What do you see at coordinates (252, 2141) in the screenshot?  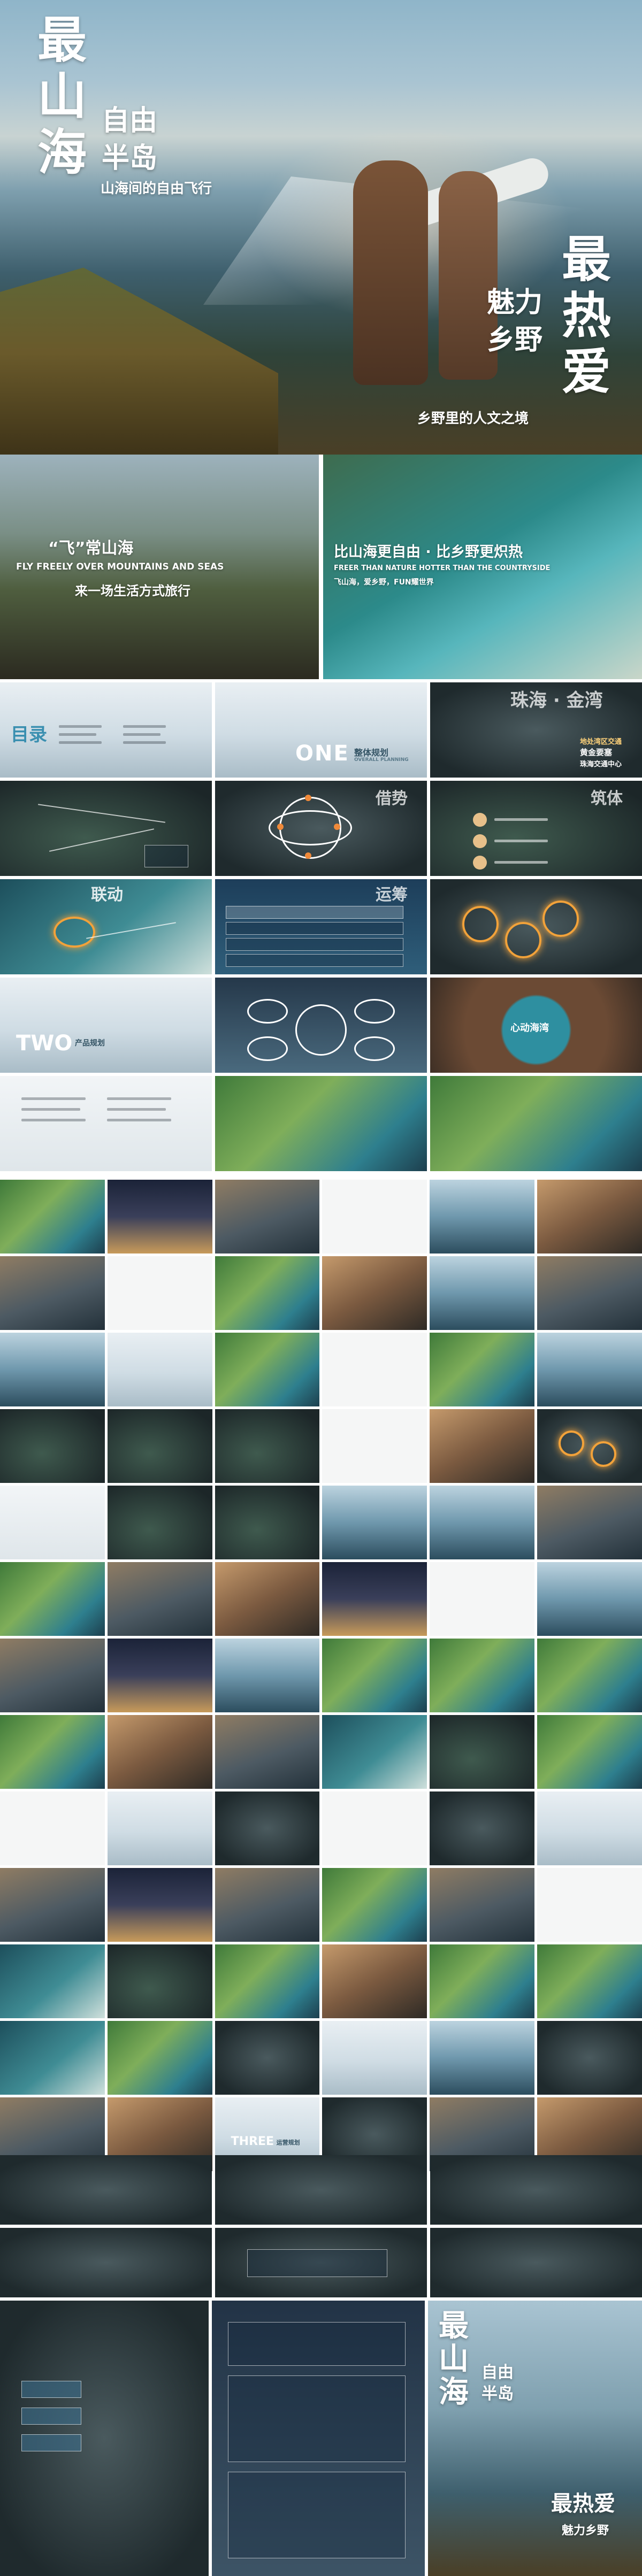 I see `section-three-label: THREE` at bounding box center [252, 2141].